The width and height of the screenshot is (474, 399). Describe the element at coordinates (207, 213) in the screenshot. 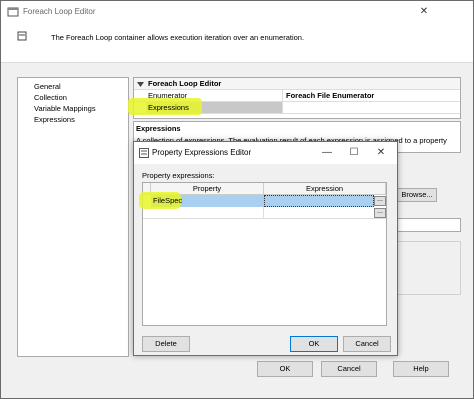

I see `property-cell` at that location.